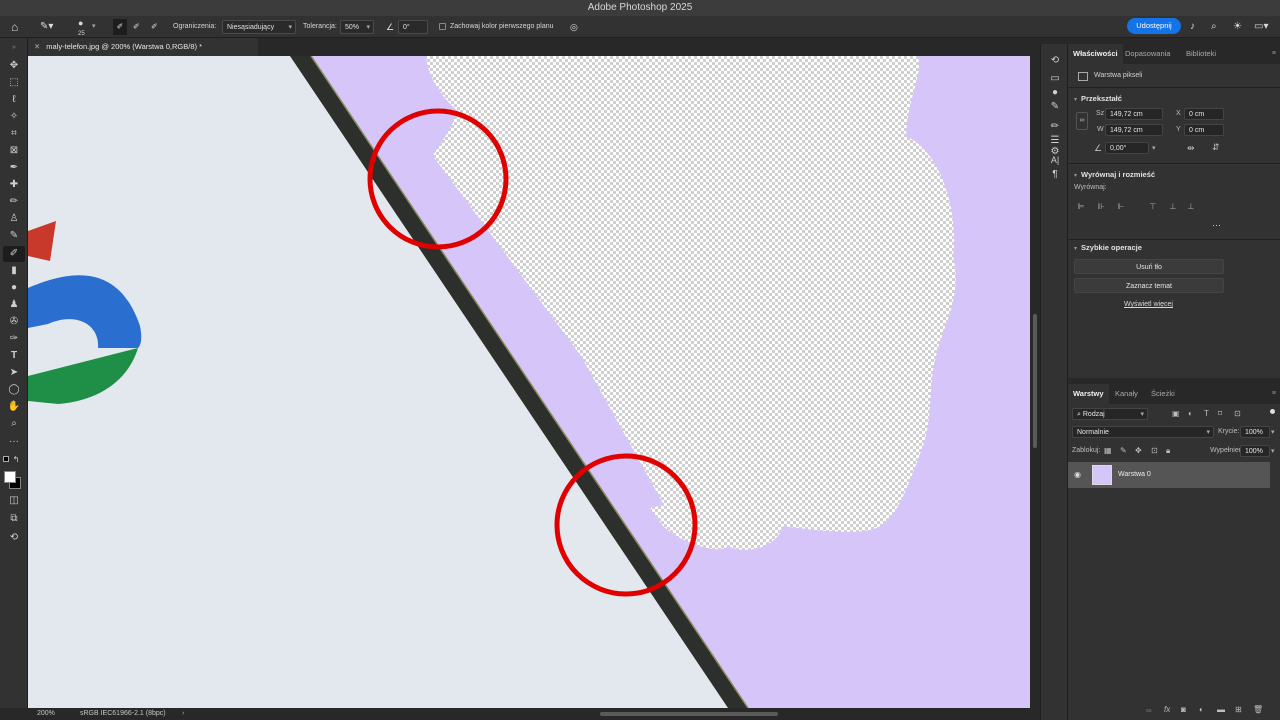  What do you see at coordinates (14, 322) in the screenshot?
I see `burn-tool-icon: ✇` at bounding box center [14, 322].